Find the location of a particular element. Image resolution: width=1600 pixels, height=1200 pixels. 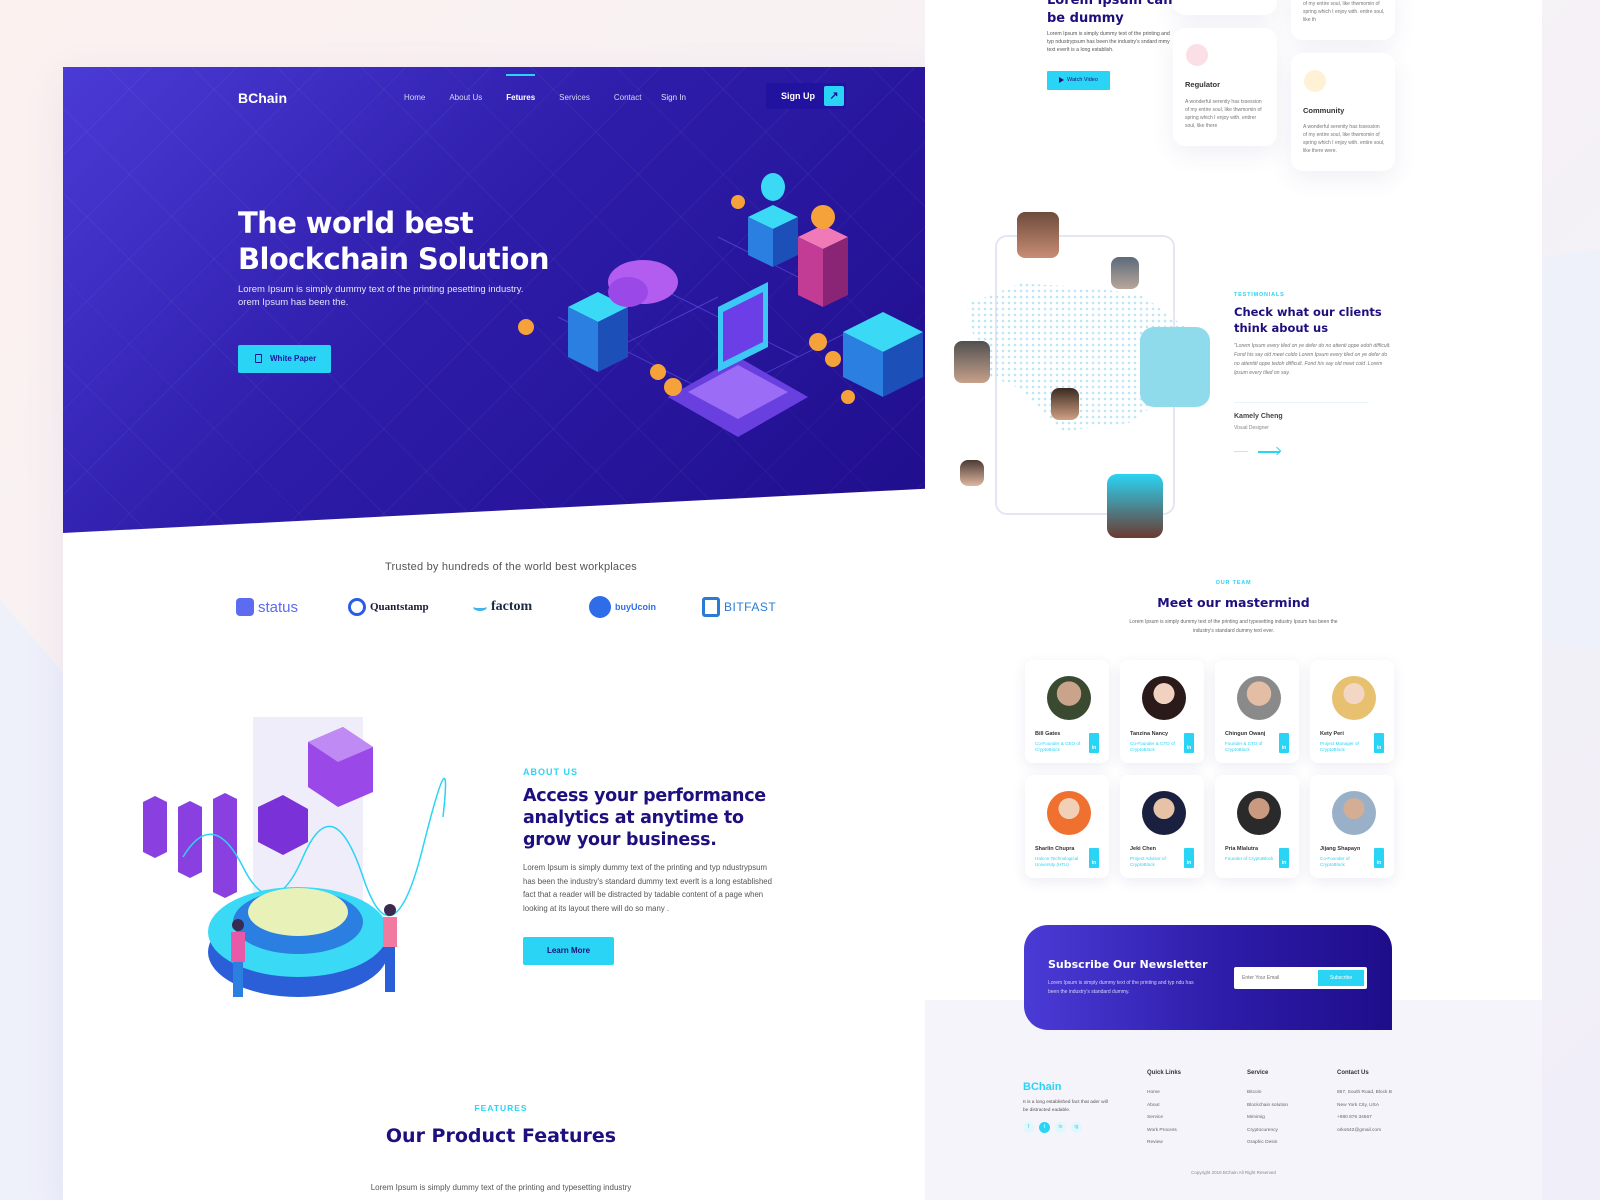

play-icon is located at coordinates (1061, 80).